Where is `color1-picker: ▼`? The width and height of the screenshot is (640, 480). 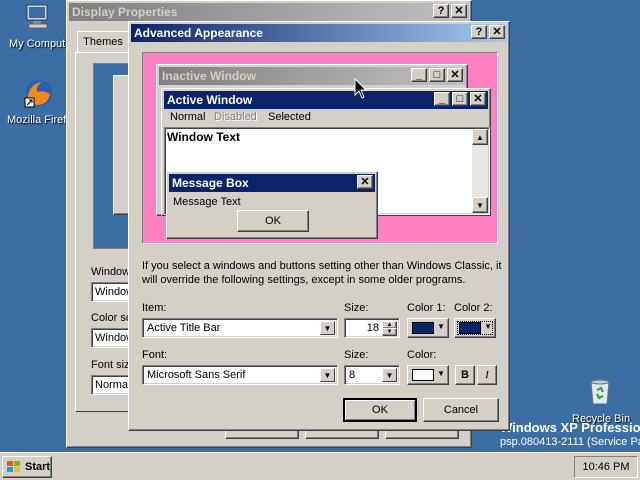
color1-picker: ▼ is located at coordinates (428, 328).